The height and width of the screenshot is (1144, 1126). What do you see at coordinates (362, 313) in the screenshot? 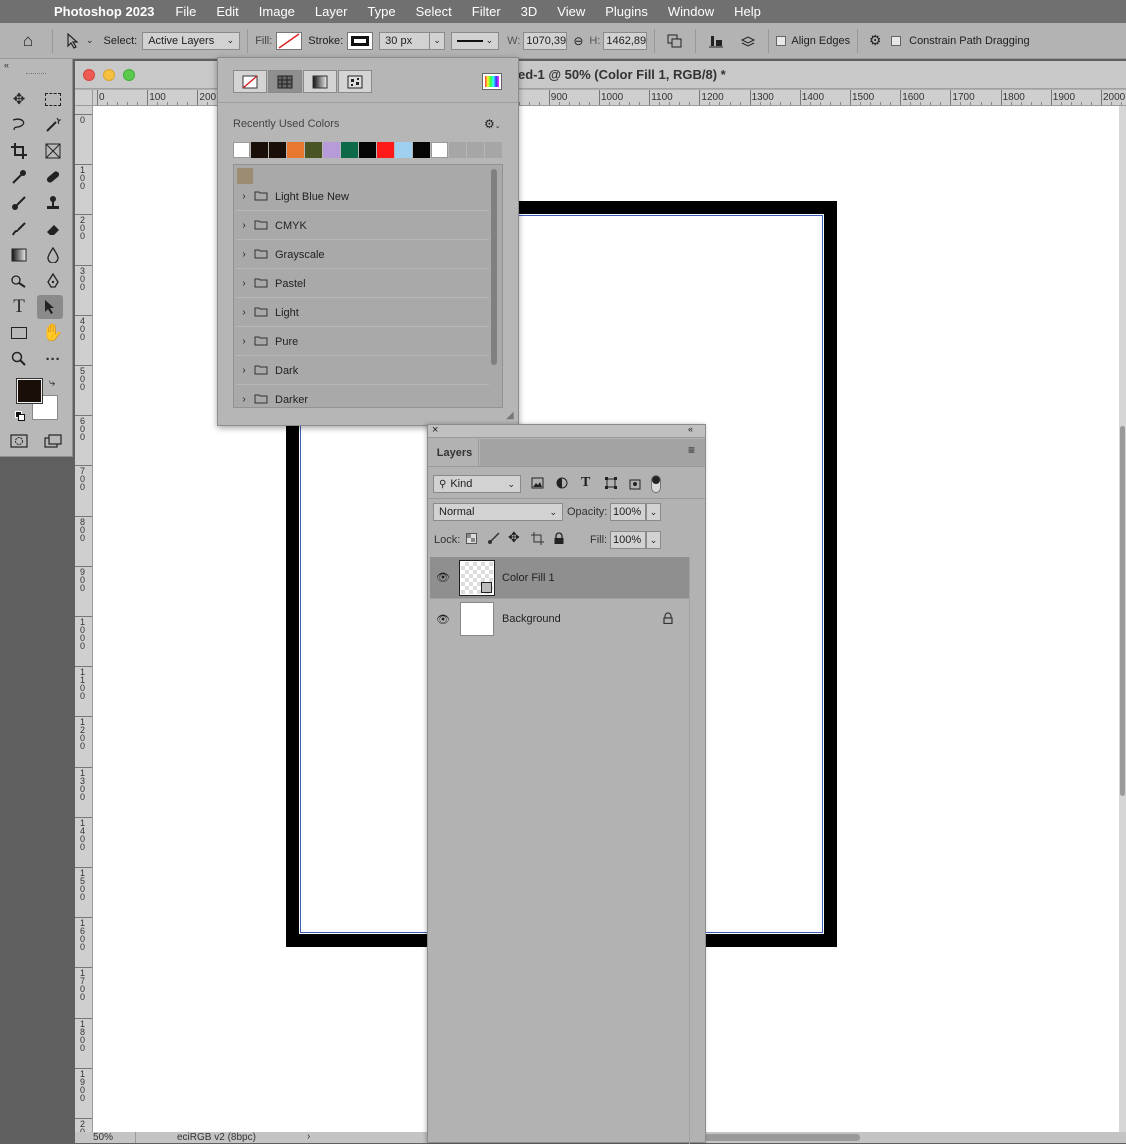
I see `swatch-group-row: › Light` at bounding box center [362, 313].